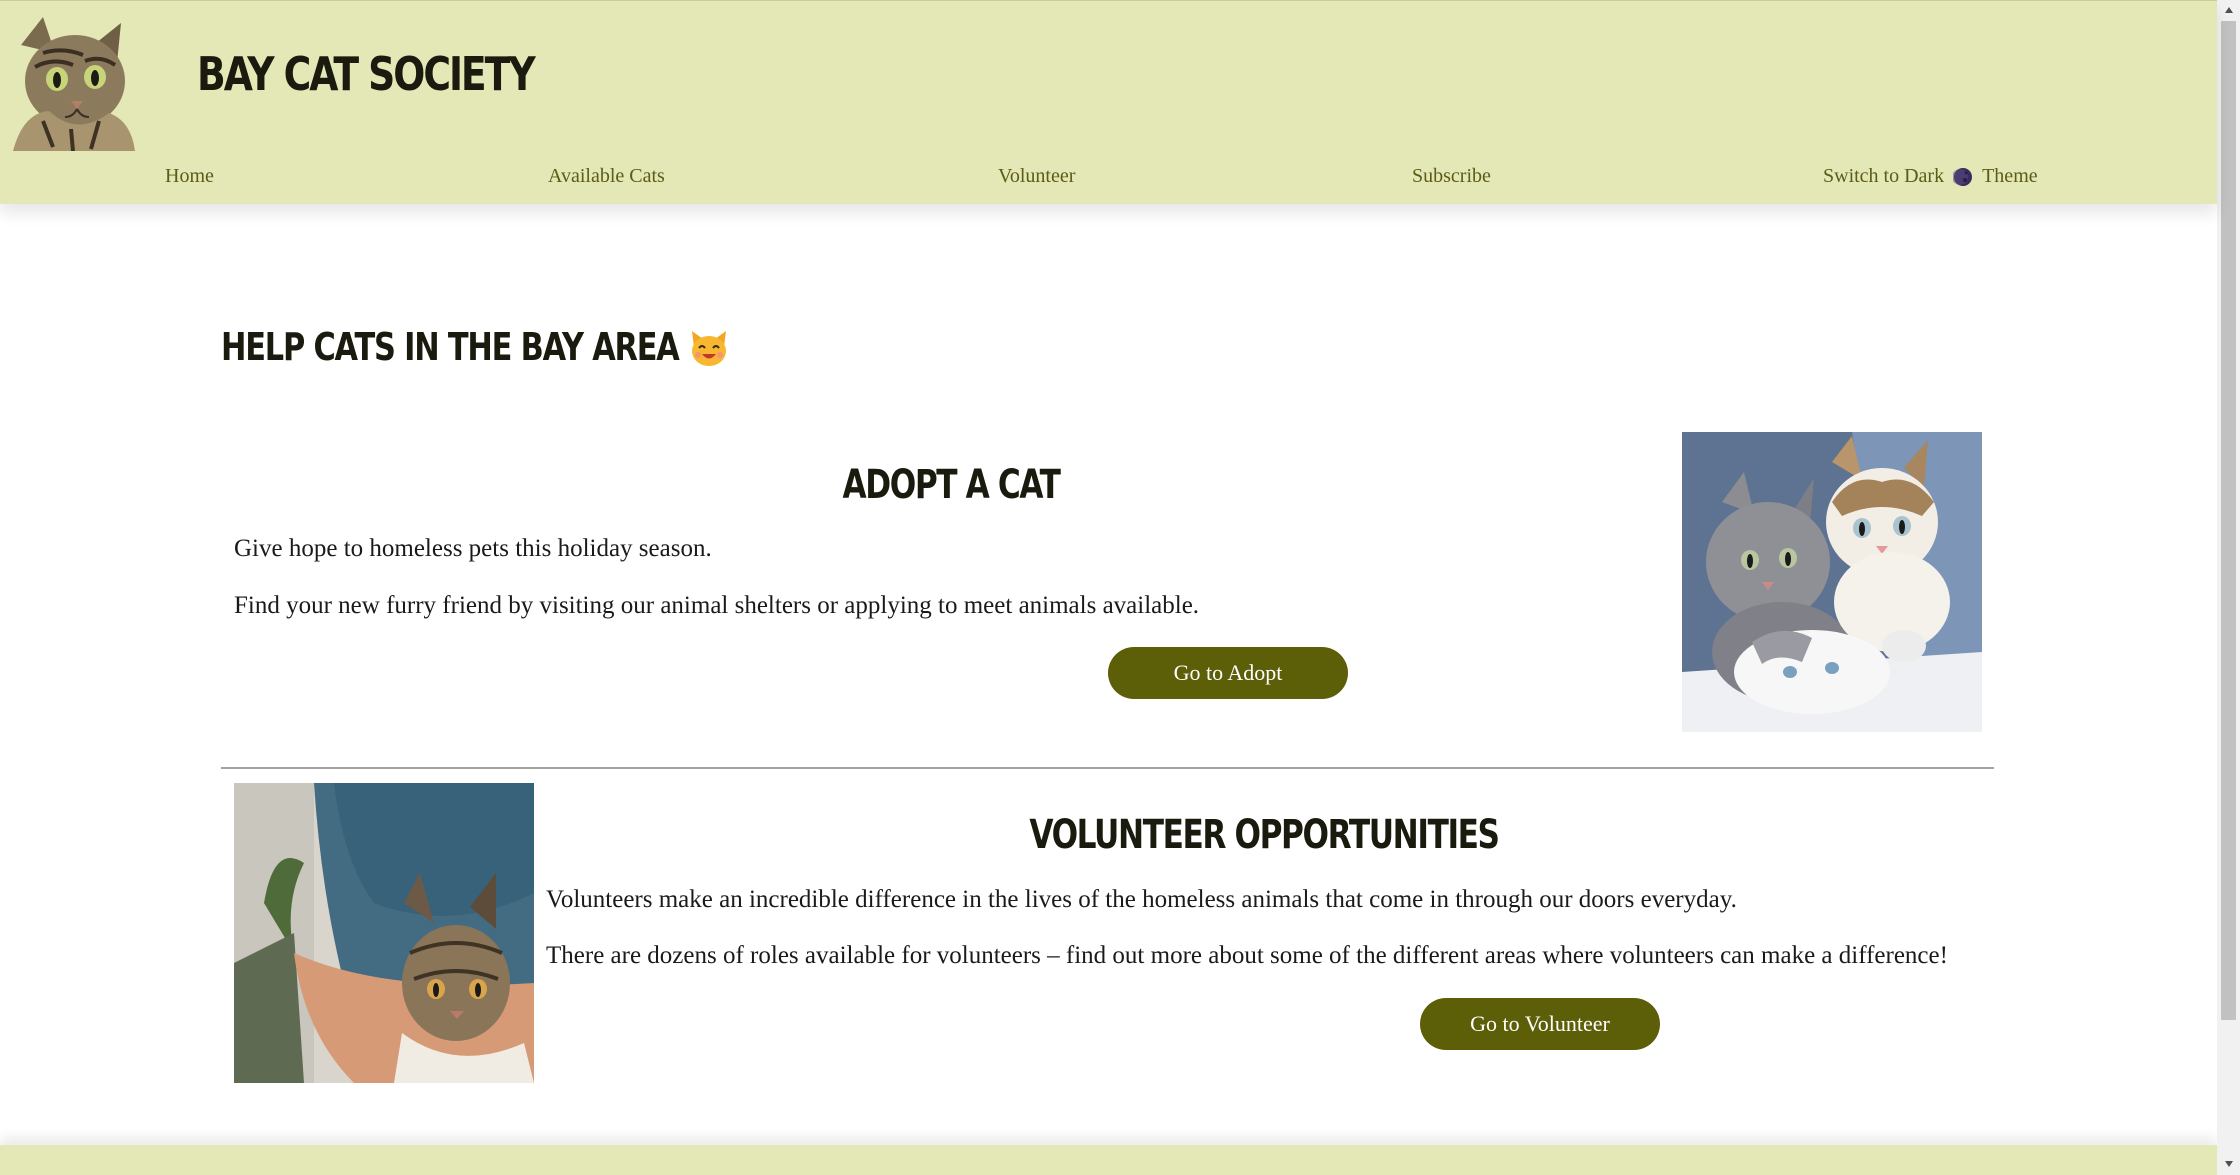  I want to click on site-title: BAY CAT SOCIETY, so click(366, 74).